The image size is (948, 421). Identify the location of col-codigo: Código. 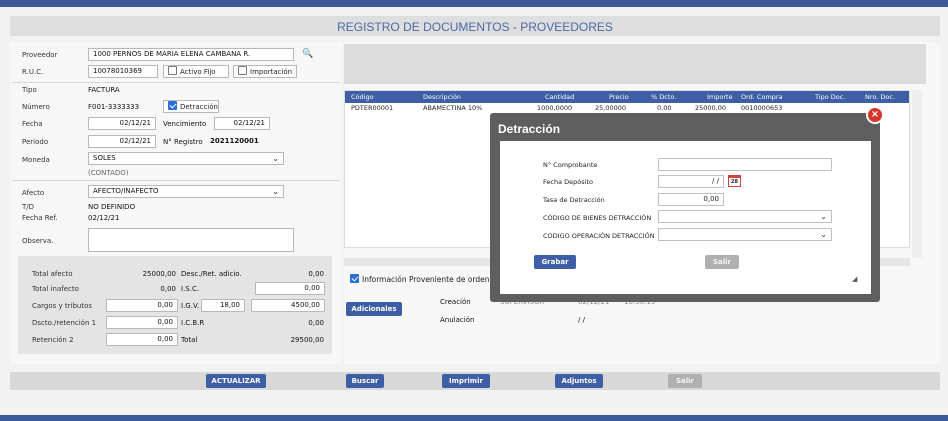
(362, 97).